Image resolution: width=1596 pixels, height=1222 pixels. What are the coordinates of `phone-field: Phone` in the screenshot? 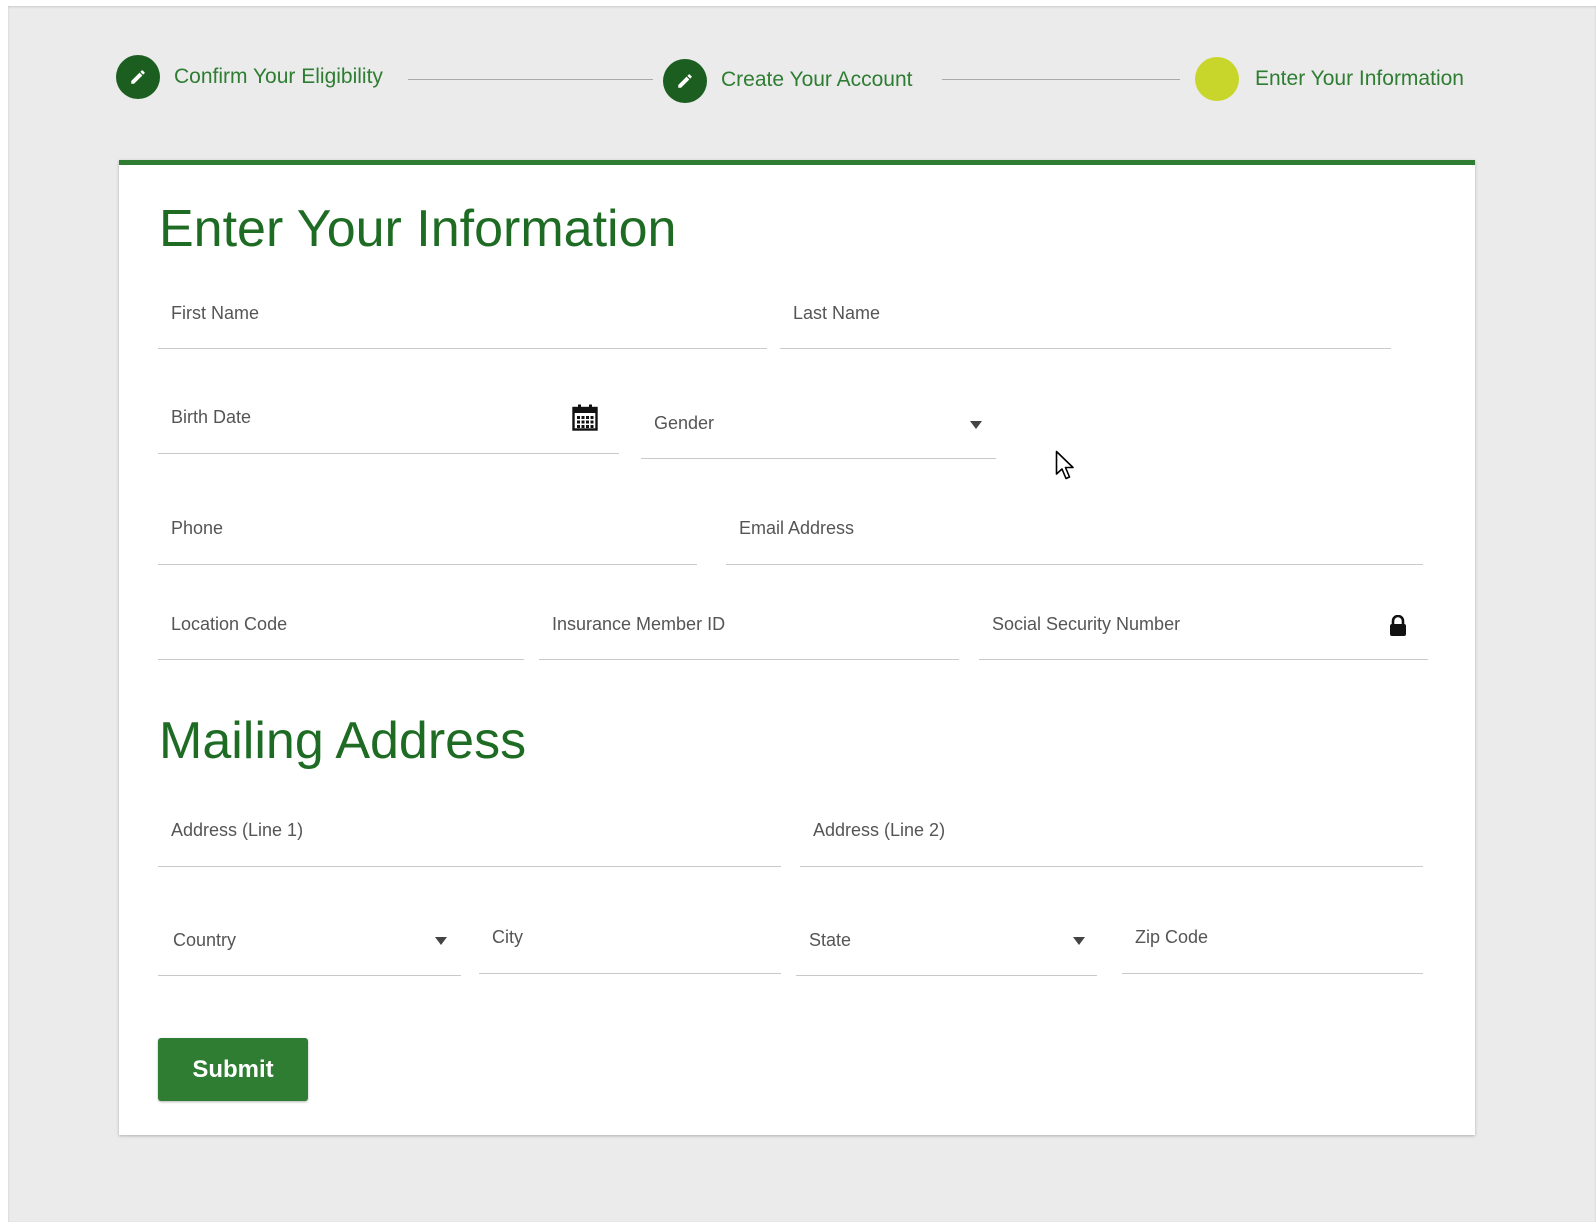 It's located at (427, 541).